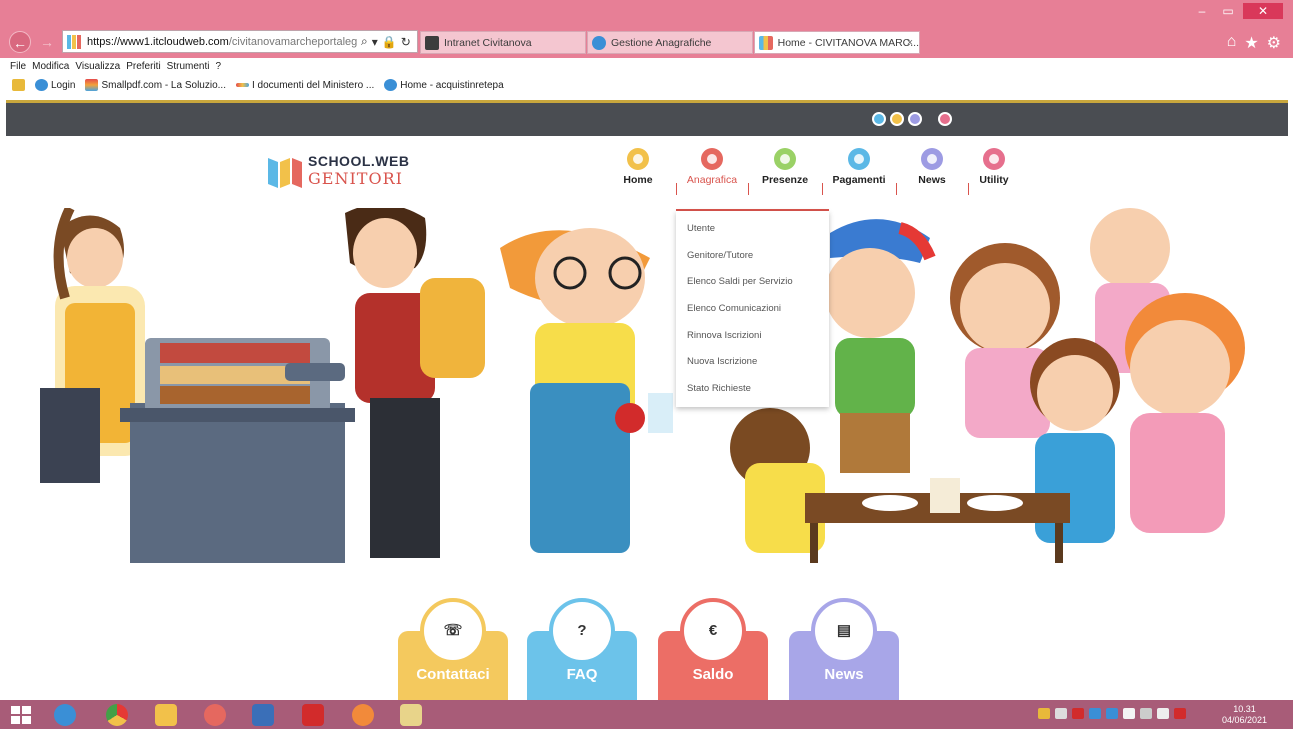 This screenshot has height=731, width=1293. I want to click on nav-pagamenti: Pagamenti, so click(859, 167).